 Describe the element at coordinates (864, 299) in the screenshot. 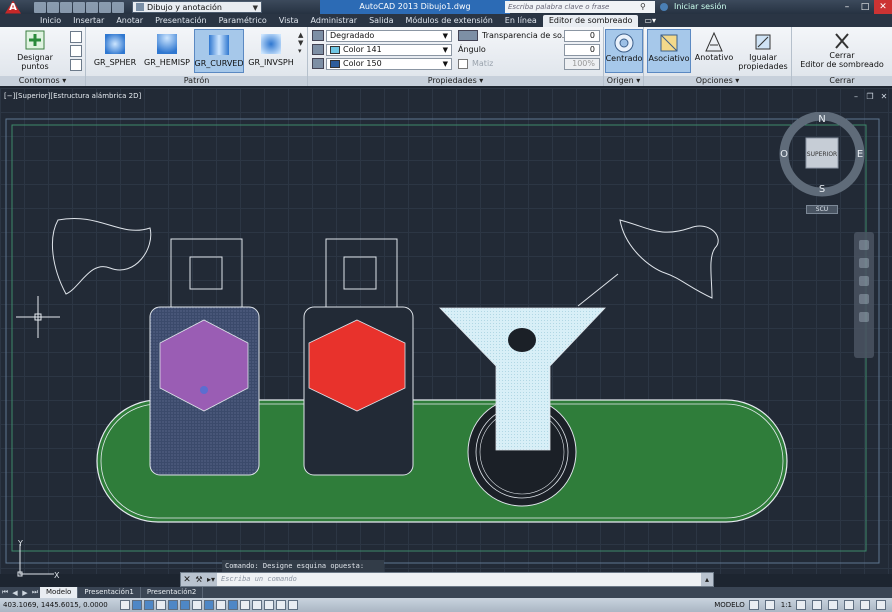

I see `orbit-icon` at that location.